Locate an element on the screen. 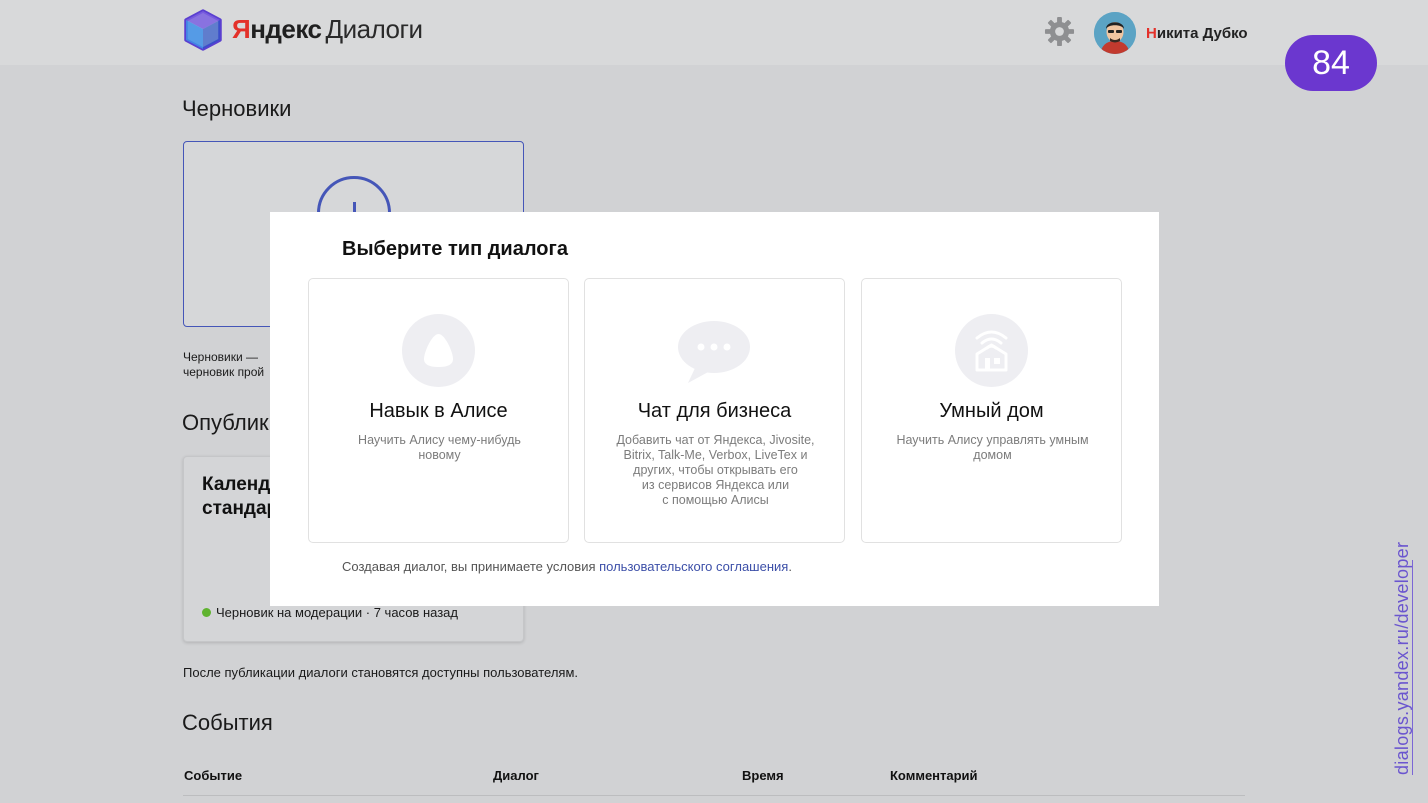 Image resolution: width=1428 pixels, height=803 pixels. chat-bubble-icon is located at coordinates (714, 350).